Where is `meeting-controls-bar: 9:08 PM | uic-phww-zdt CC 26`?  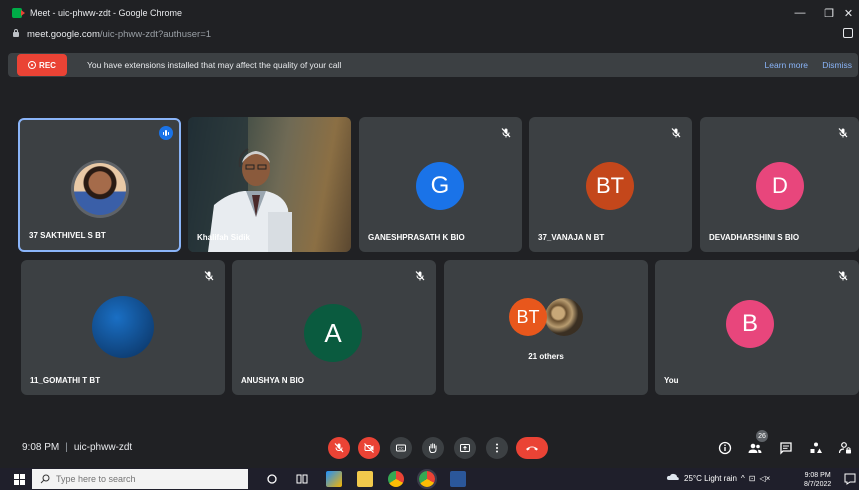 meeting-controls-bar: 9:08 PM | uic-phww-zdt CC 26 is located at coordinates (429, 444).